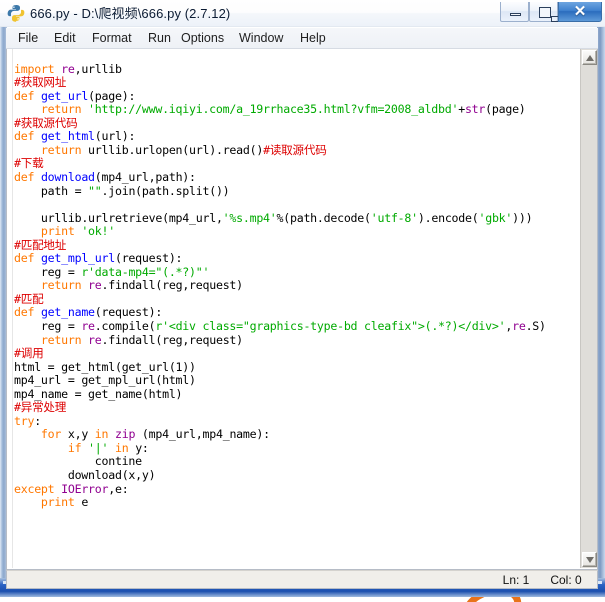 Image resolution: width=605 pixels, height=602 pixels. What do you see at coordinates (159, 38) in the screenshot?
I see `menu-run: Run` at bounding box center [159, 38].